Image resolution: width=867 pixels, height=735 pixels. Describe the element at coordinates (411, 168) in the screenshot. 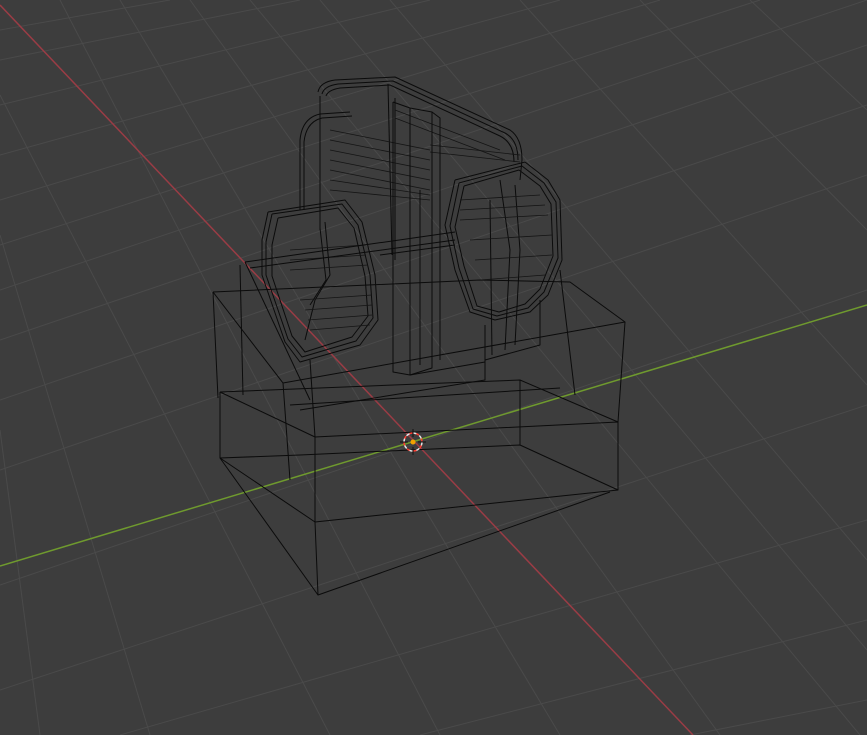

I see `back-body` at that location.